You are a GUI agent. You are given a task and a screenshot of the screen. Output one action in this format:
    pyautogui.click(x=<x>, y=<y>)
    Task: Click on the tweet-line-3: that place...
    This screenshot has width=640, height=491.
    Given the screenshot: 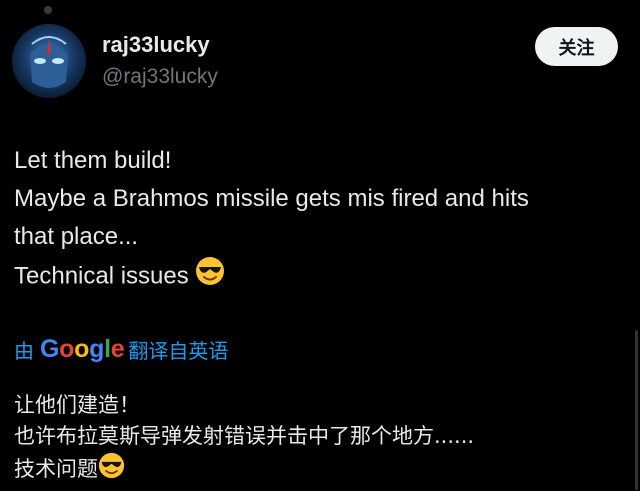 What is the action you would take?
    pyautogui.click(x=76, y=236)
    